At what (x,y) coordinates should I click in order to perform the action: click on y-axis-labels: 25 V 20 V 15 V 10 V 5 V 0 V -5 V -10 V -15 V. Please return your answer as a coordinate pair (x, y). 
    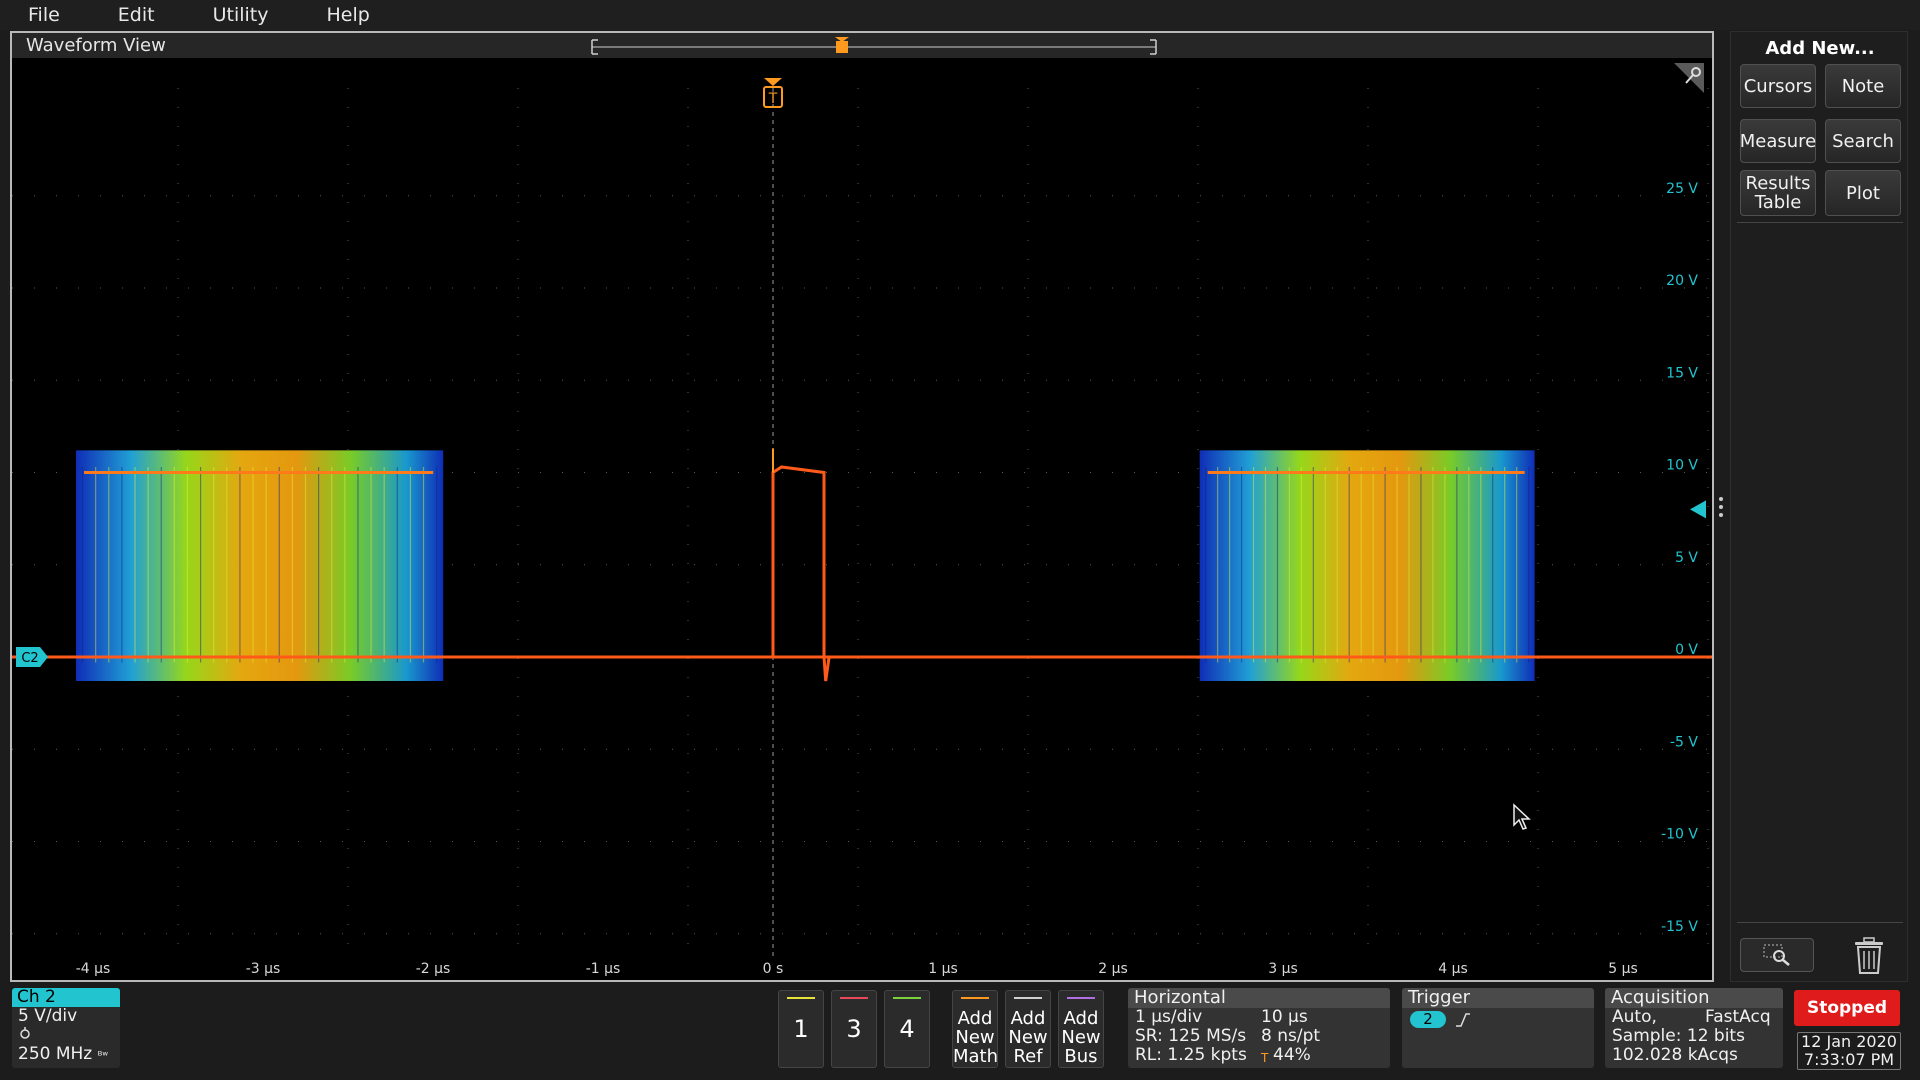
    Looking at the image, I should click on (1679, 558).